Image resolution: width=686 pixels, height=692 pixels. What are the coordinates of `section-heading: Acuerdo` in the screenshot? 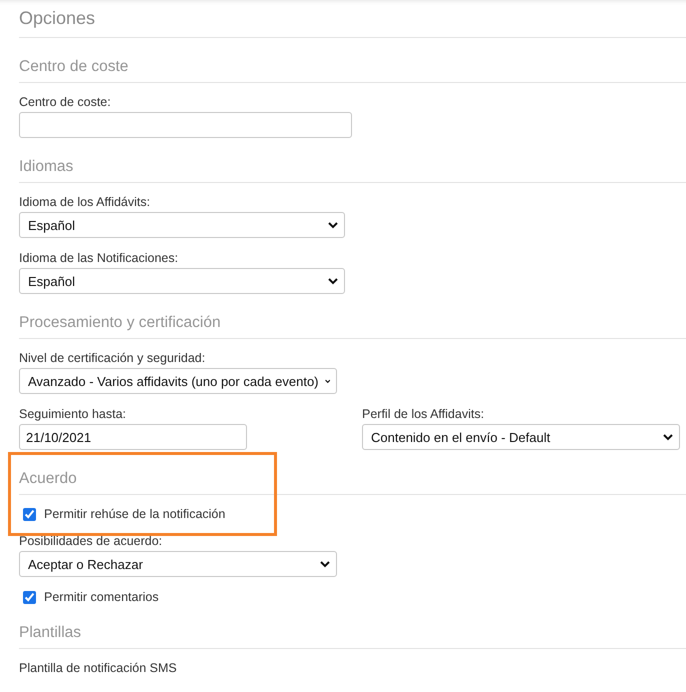 It's located at (352, 482).